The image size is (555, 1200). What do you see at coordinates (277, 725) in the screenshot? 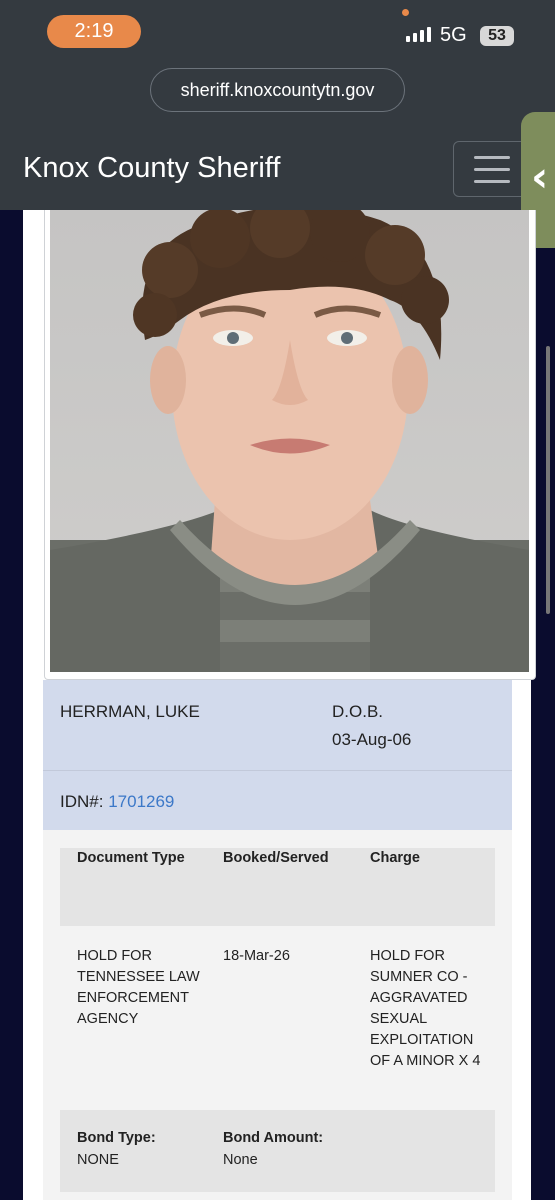
I see `inmate-info: HERRMAN, LUKE D.O.B. 03-Aug-06` at bounding box center [277, 725].